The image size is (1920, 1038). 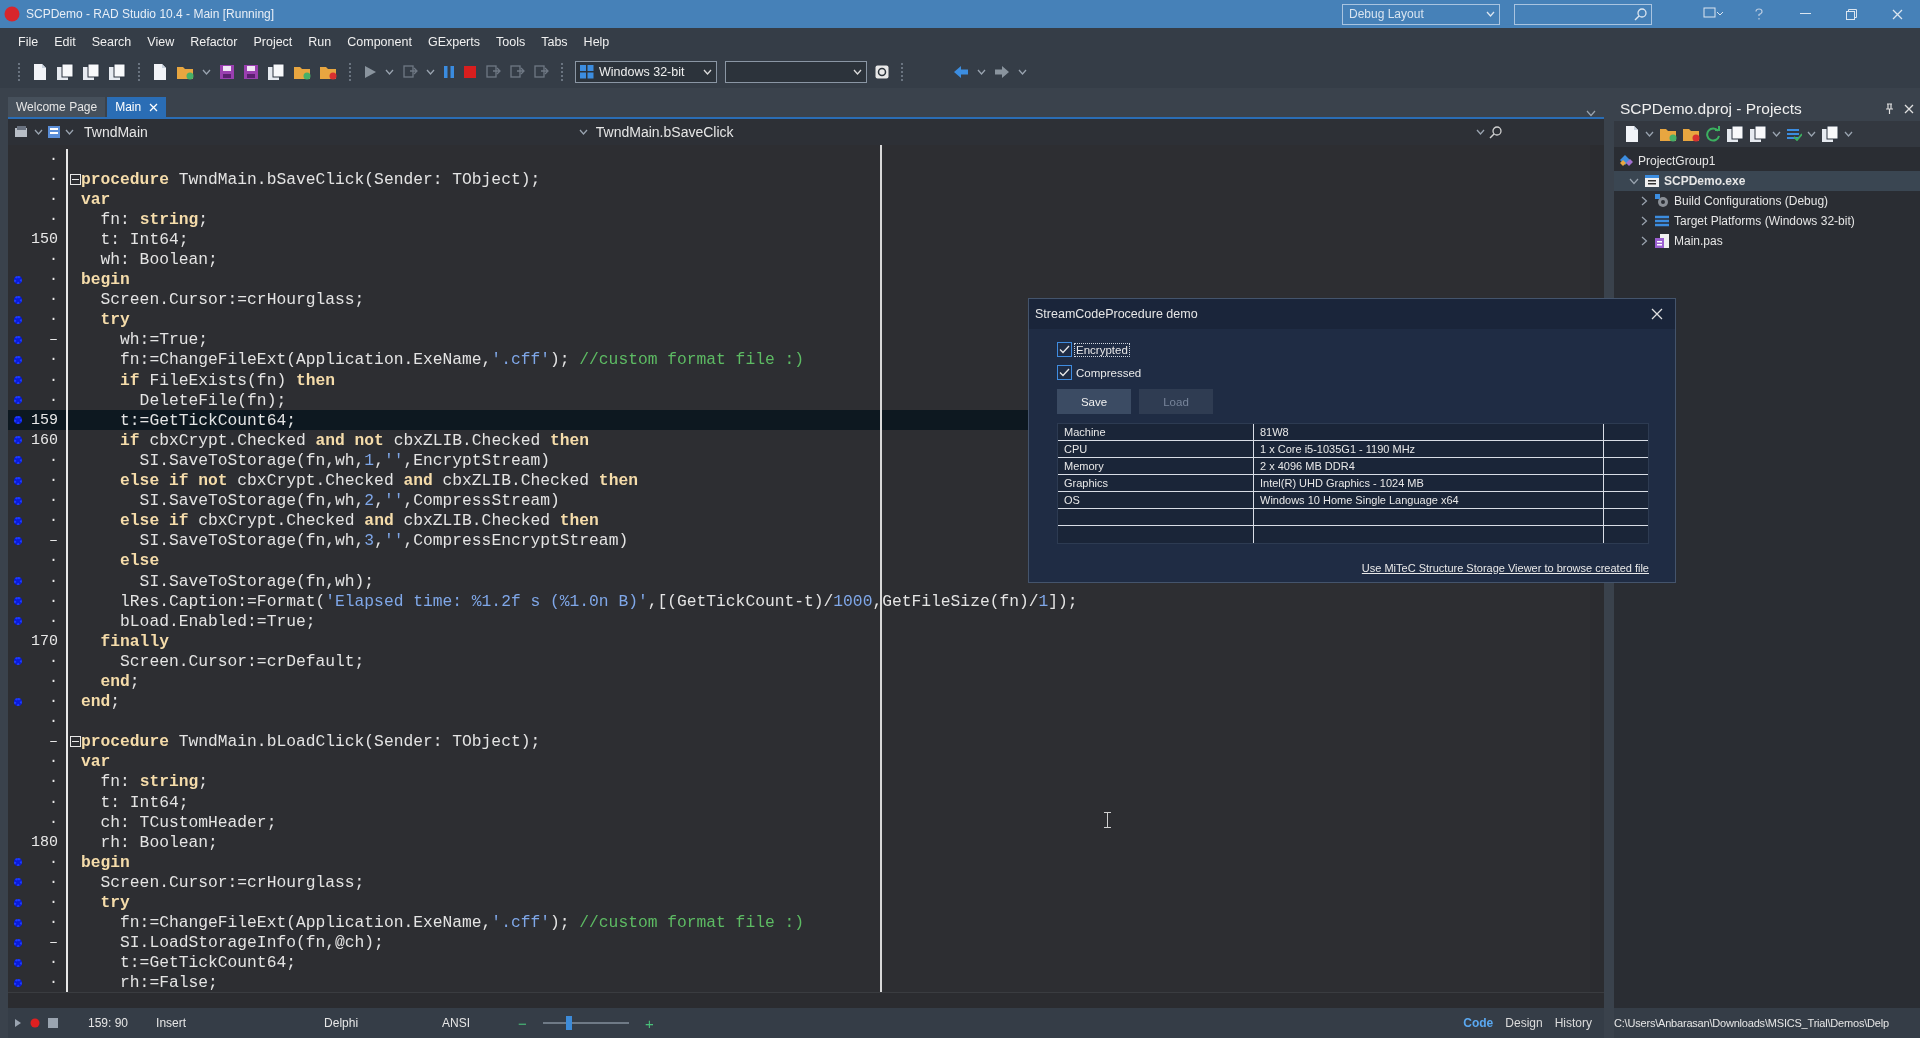 I want to click on checkbox-label: Encrypted, so click(x=1102, y=349).